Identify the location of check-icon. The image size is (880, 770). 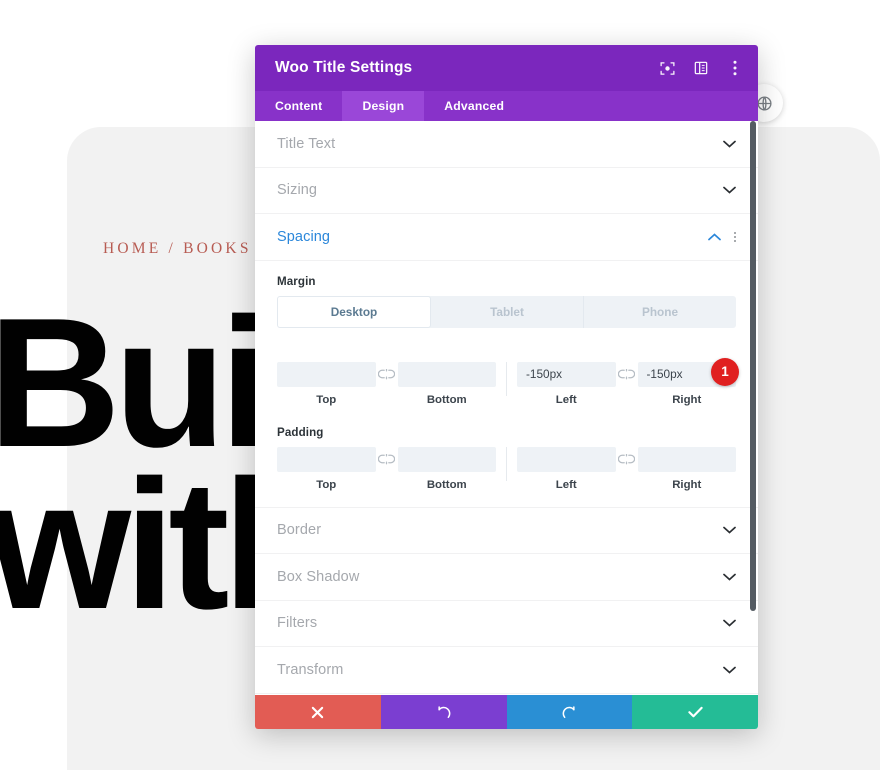
(695, 712).